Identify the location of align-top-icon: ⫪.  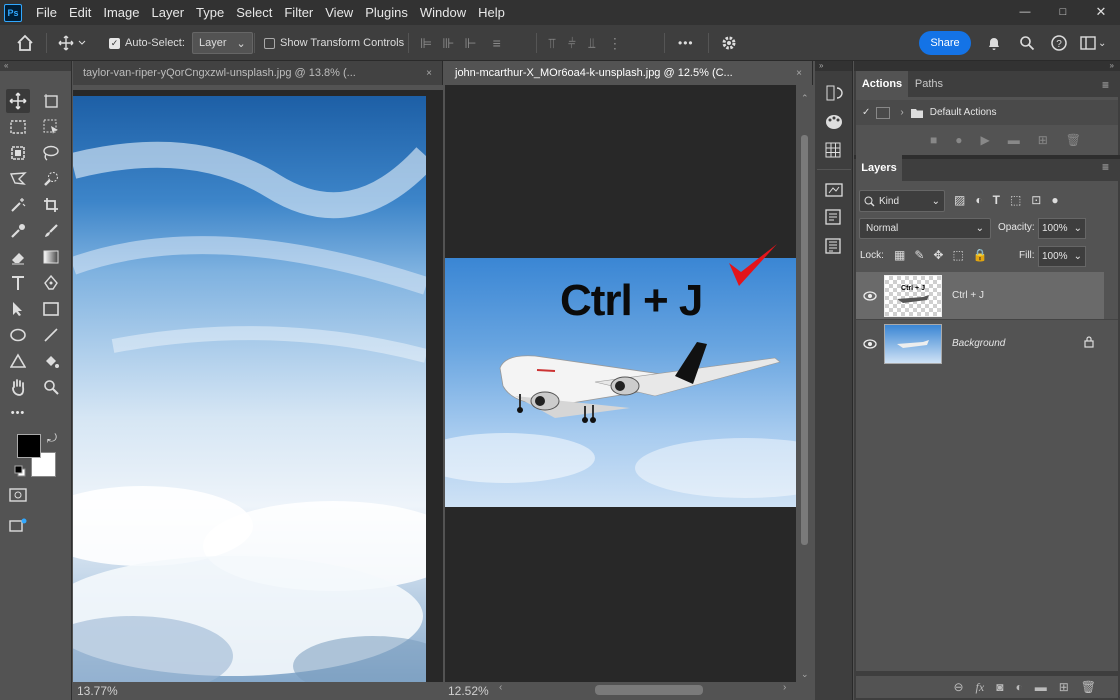
(552, 43).